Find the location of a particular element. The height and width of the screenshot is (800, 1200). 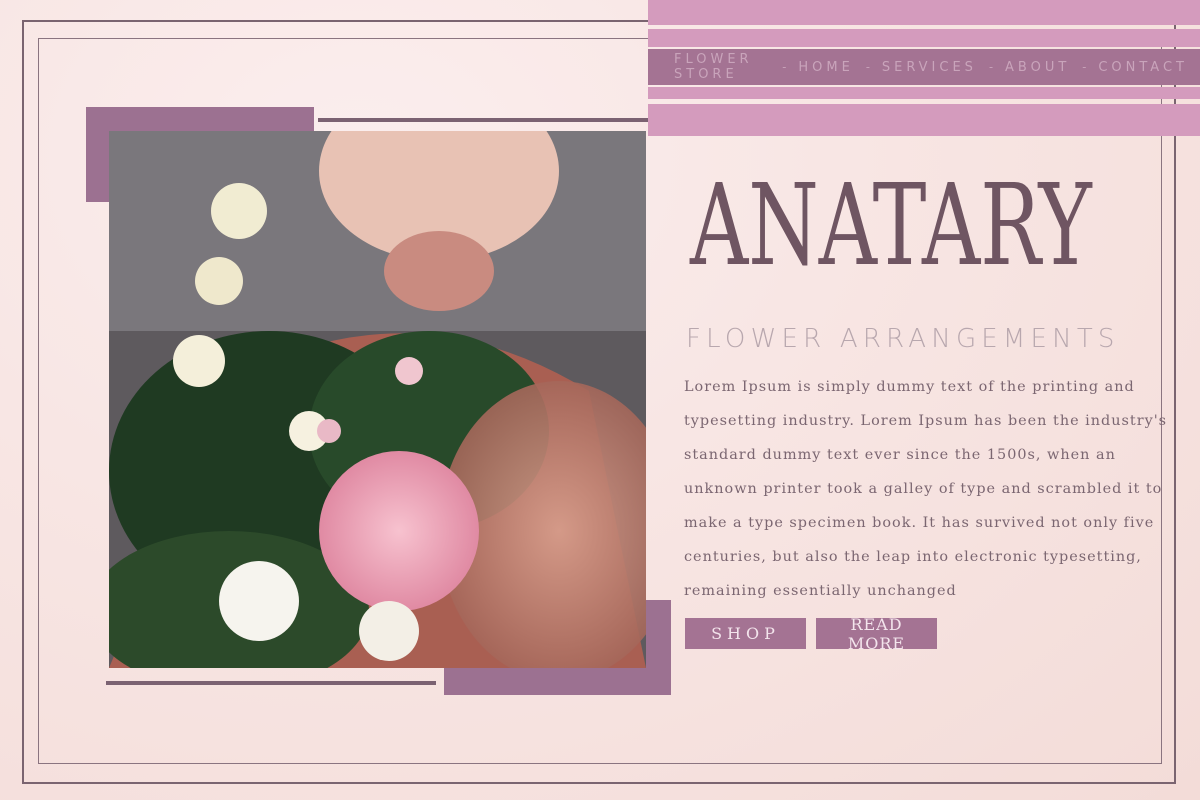

nav-item-contact: CONTACT is located at coordinates (1143, 67).